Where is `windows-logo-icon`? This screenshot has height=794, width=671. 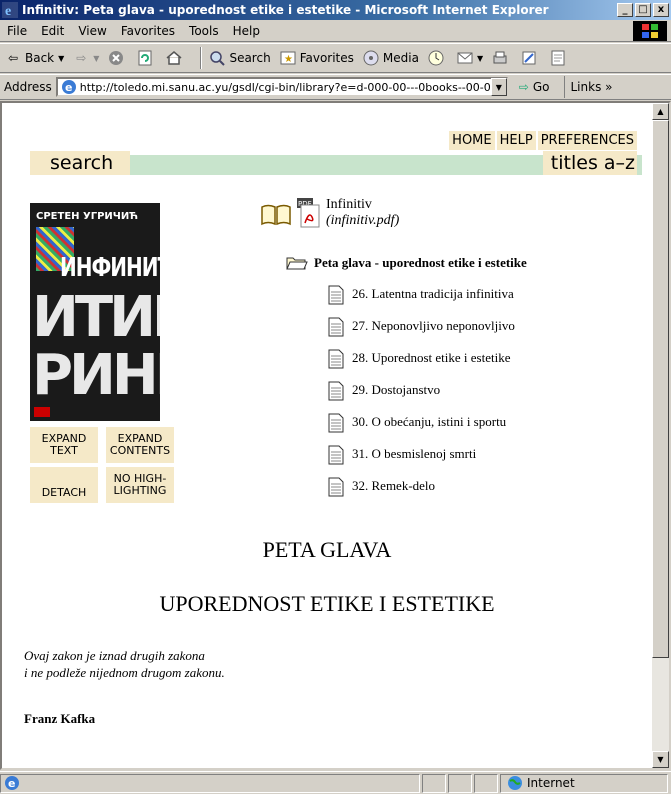 windows-logo-icon is located at coordinates (650, 31).